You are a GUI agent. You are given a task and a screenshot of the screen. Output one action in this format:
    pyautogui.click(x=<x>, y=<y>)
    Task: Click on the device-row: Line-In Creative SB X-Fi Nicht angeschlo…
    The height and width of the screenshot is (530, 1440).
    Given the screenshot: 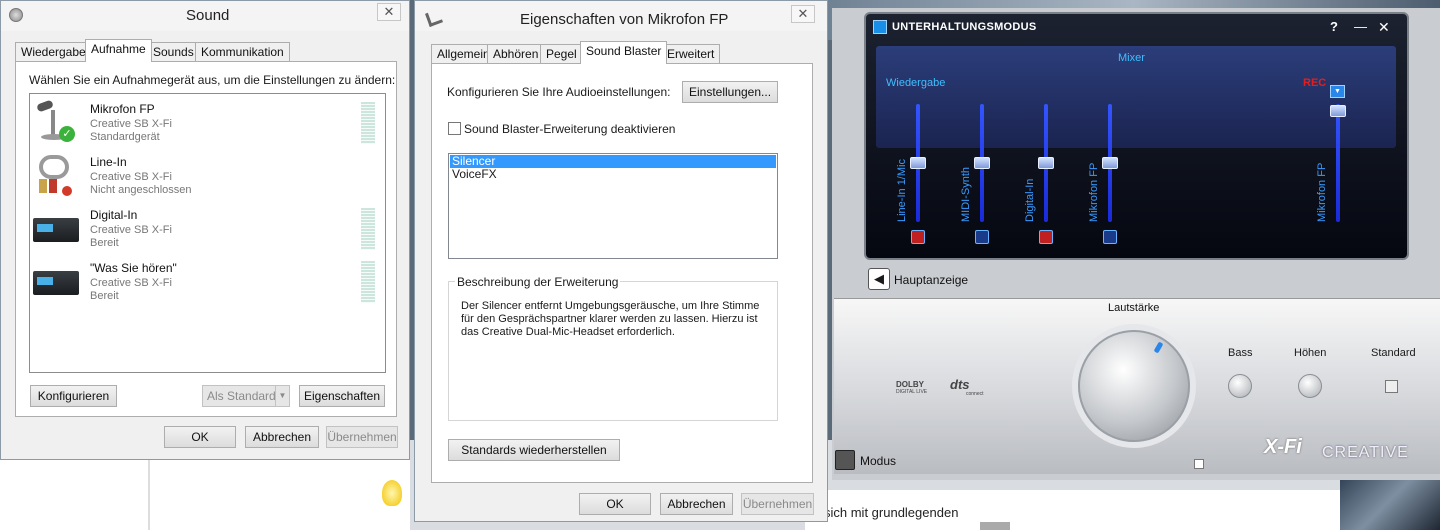 What is the action you would take?
    pyautogui.click(x=201, y=177)
    